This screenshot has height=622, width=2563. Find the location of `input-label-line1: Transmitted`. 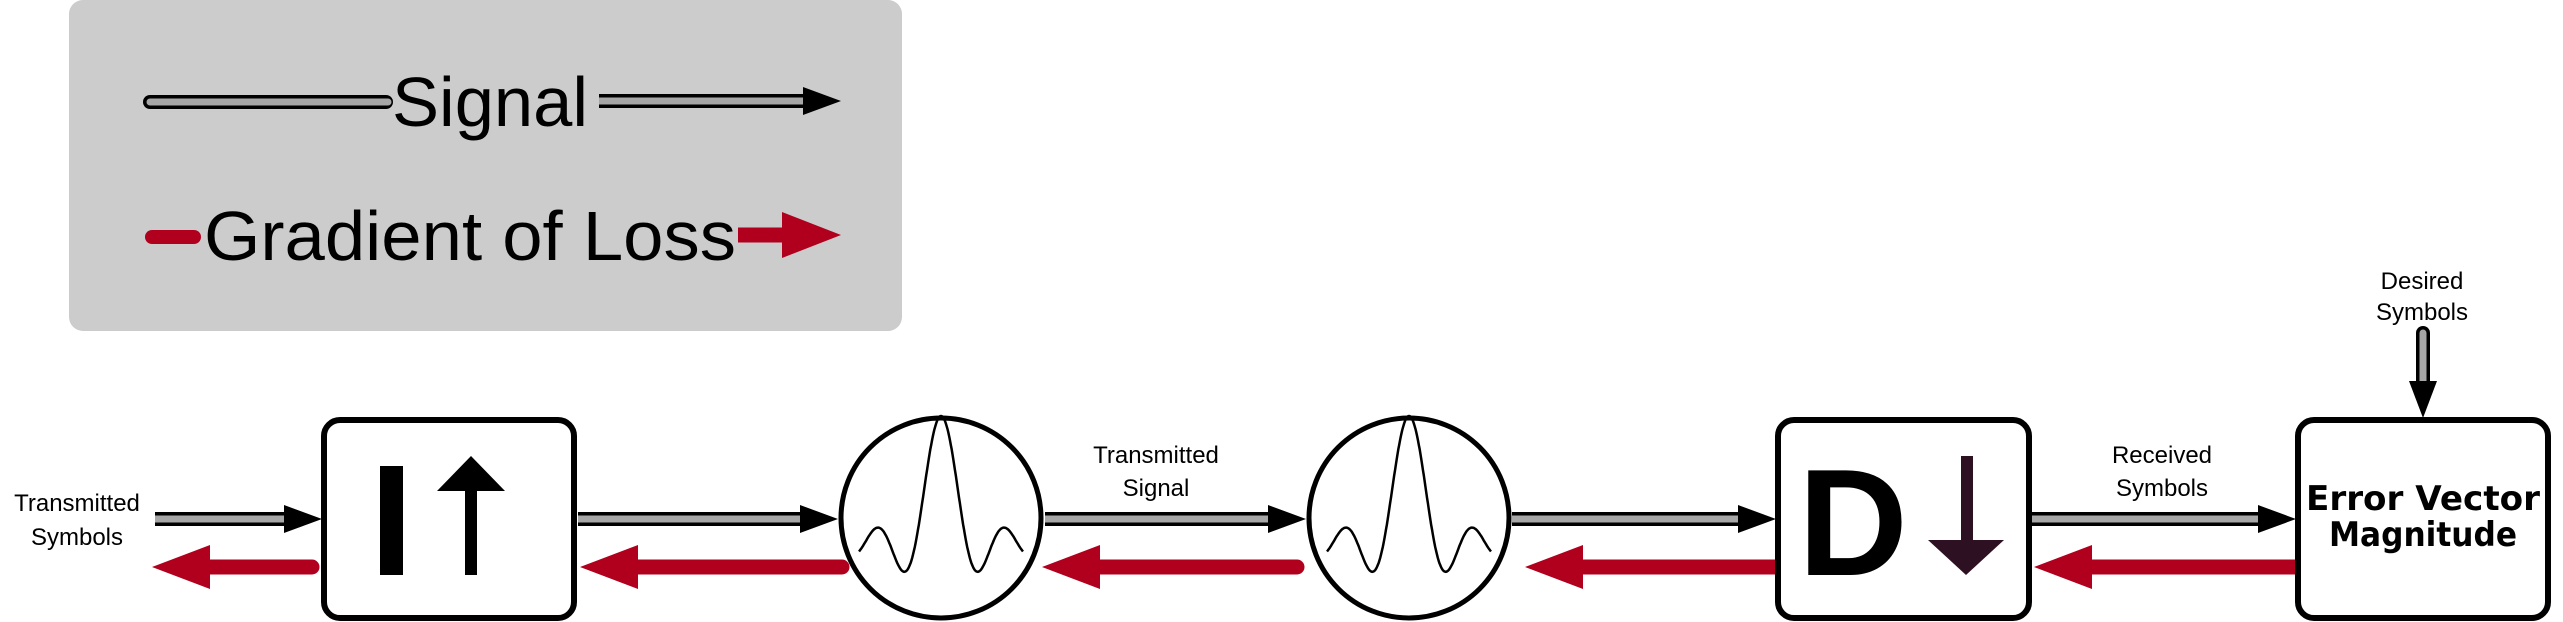

input-label-line1: Transmitted is located at coordinates (77, 503).